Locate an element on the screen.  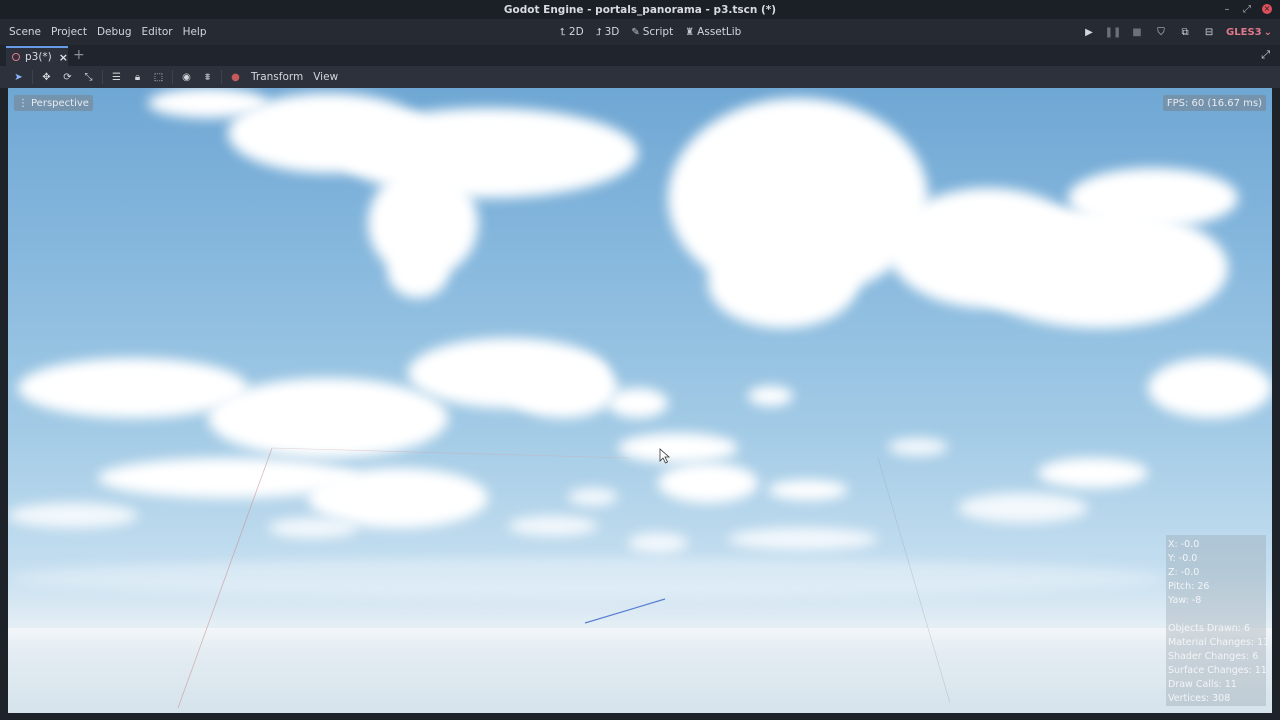
renderer-select: GLES3 ⌄ is located at coordinates (1249, 32).